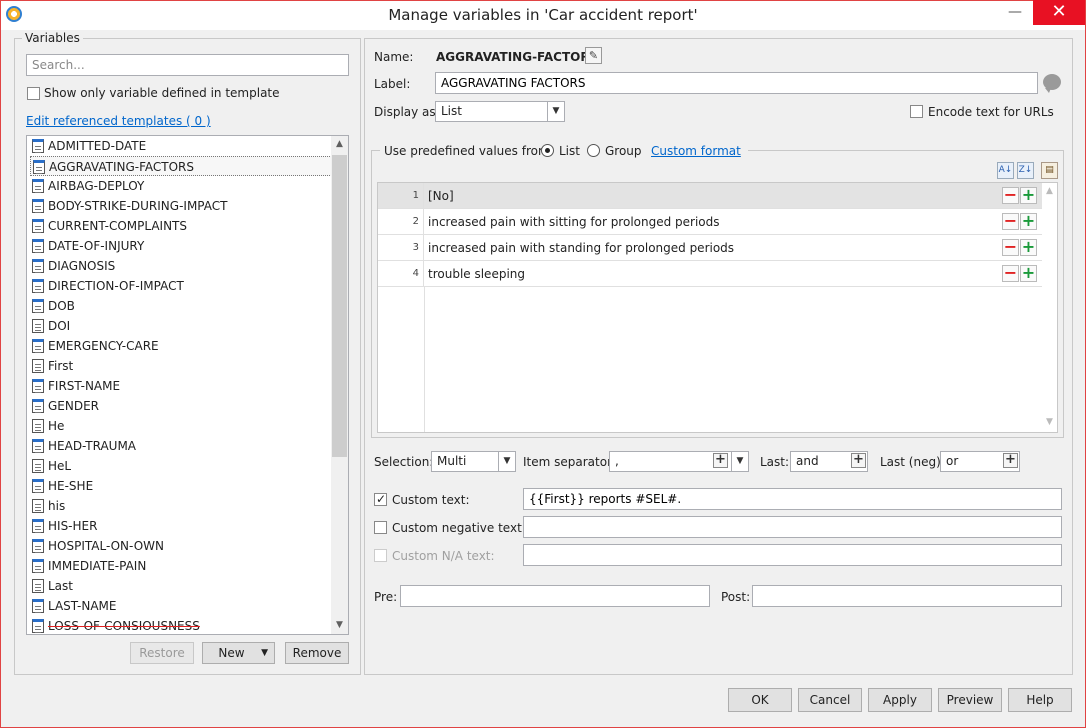  Describe the element at coordinates (696, 151) in the screenshot. I see `custom-format-link: Custom format` at that location.